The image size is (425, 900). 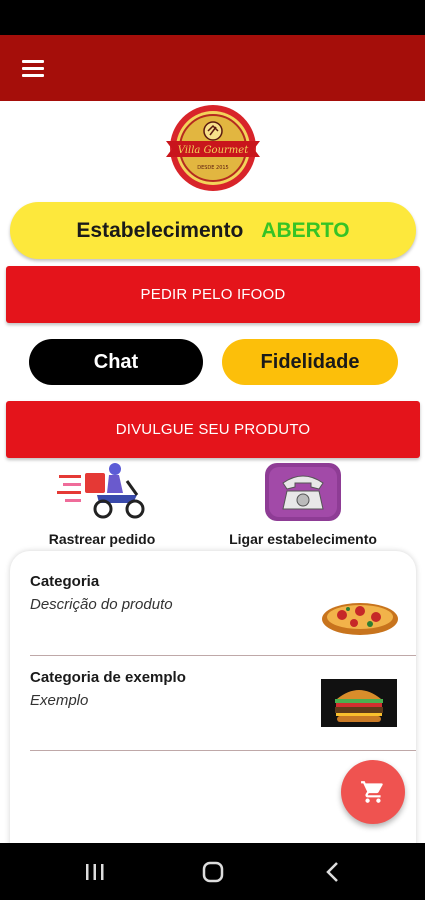 What do you see at coordinates (102, 539) in the screenshot?
I see `track-order-label: Rastrear pedido` at bounding box center [102, 539].